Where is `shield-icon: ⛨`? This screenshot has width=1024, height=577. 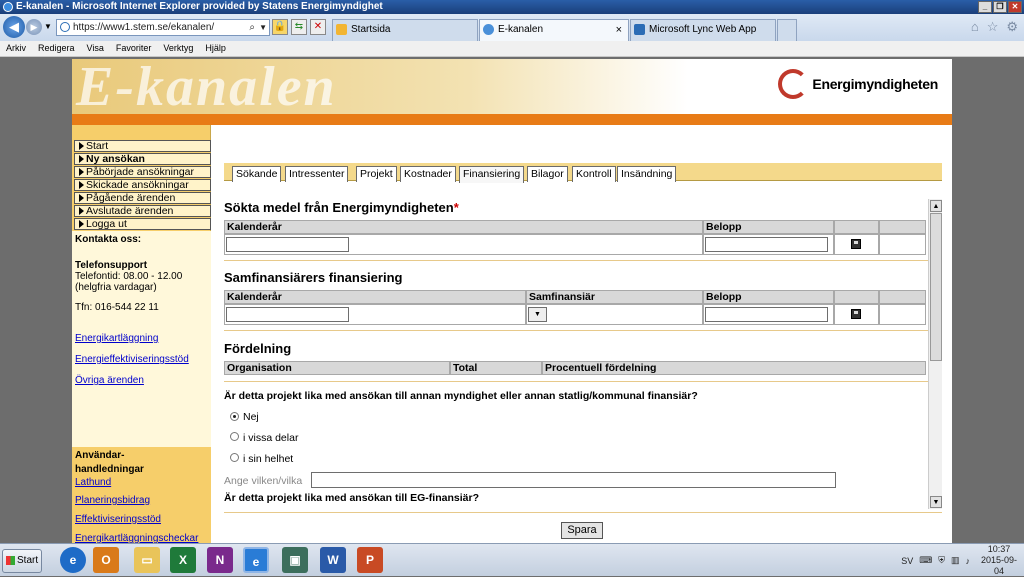 shield-icon: ⛨ is located at coordinates (941, 560).